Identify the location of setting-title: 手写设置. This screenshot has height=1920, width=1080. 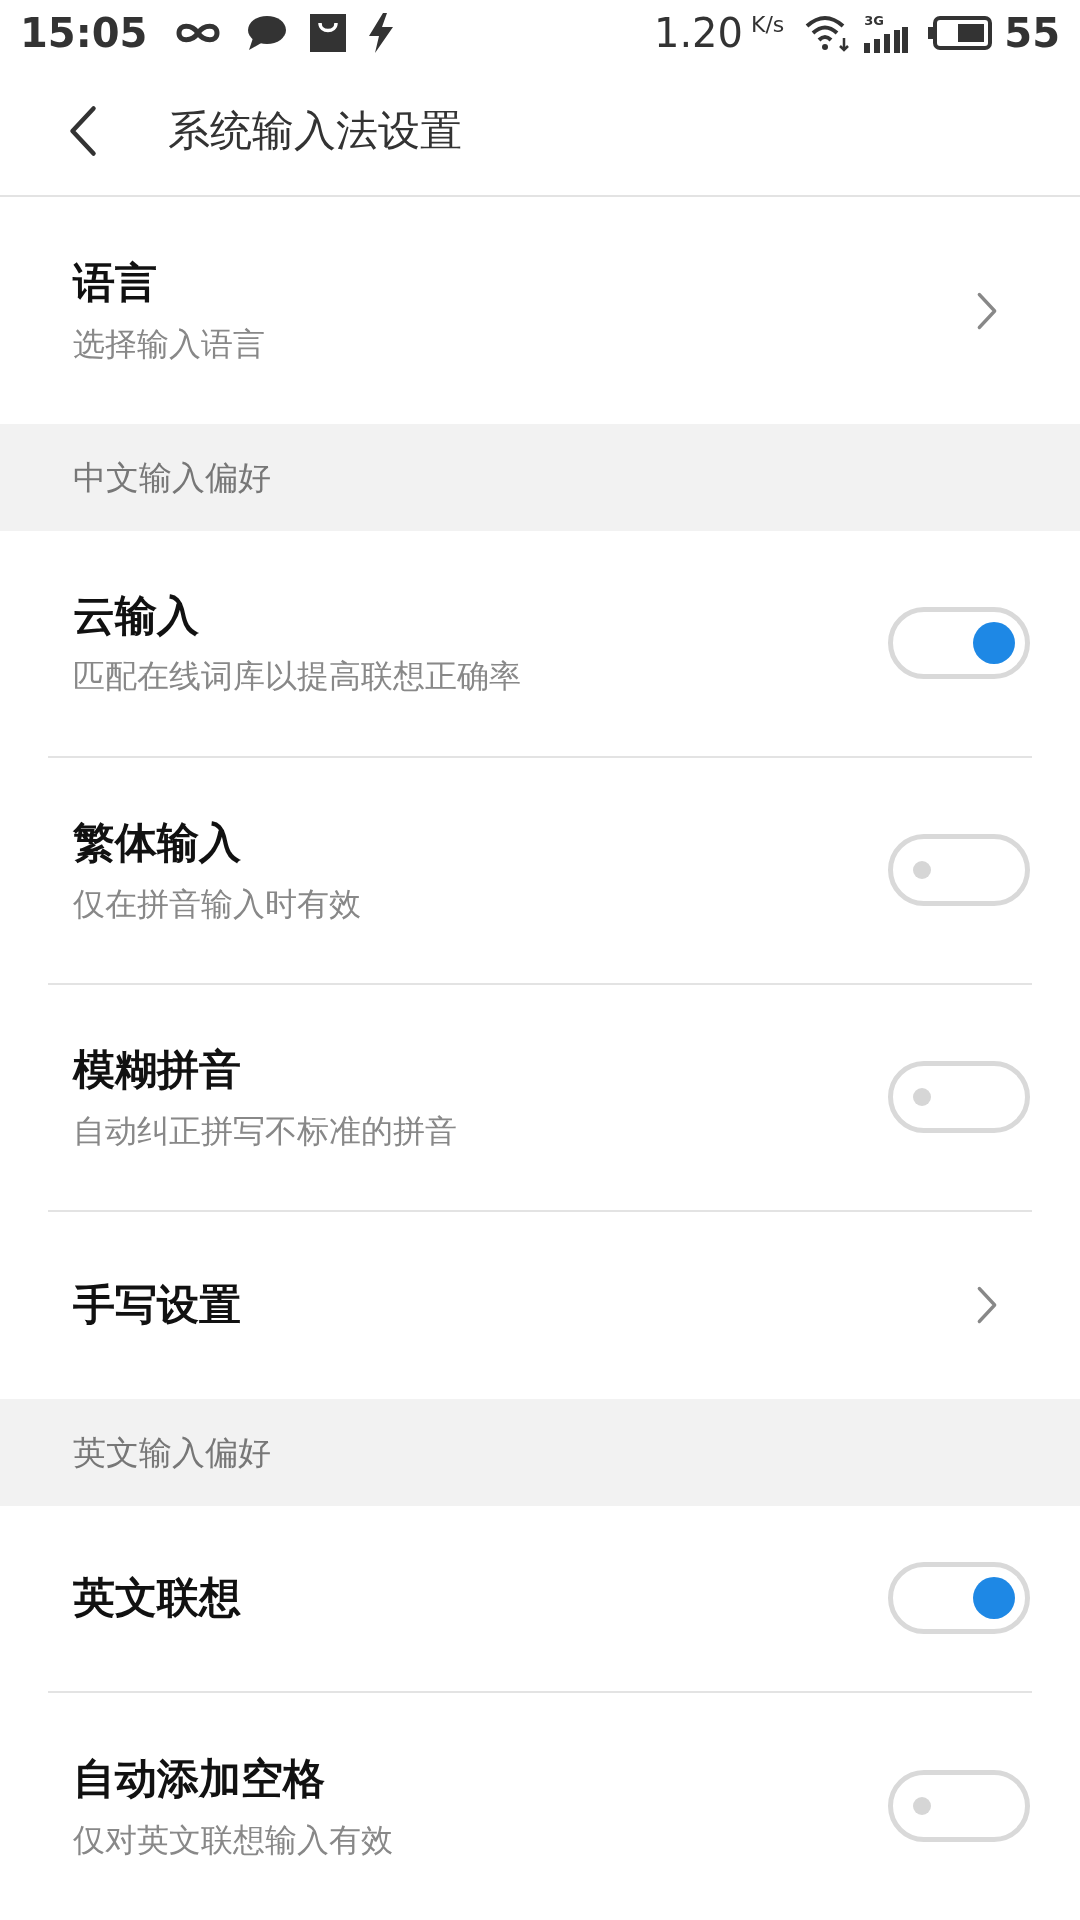
(157, 1305).